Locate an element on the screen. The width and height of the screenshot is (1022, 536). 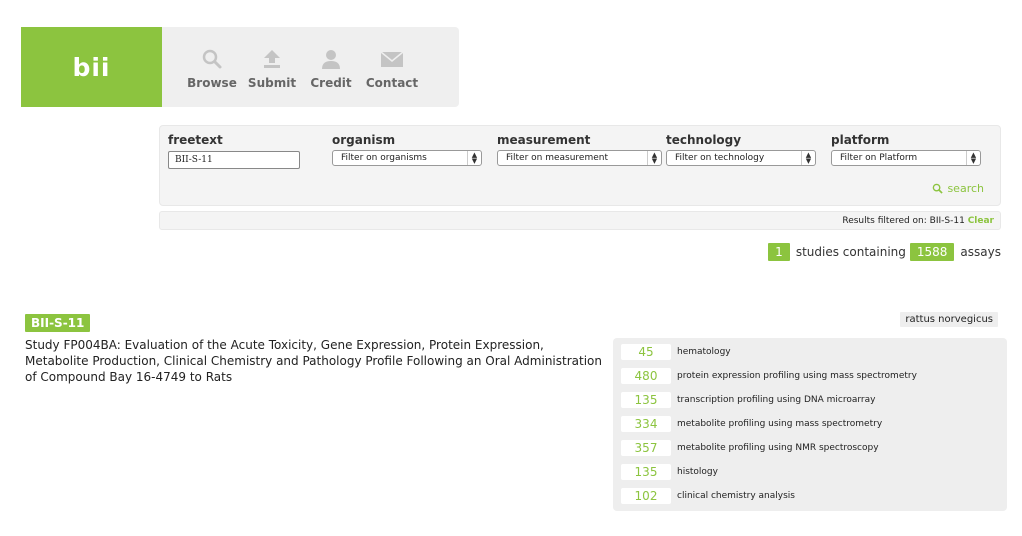
nav-contact-label: Contact is located at coordinates (392, 83).